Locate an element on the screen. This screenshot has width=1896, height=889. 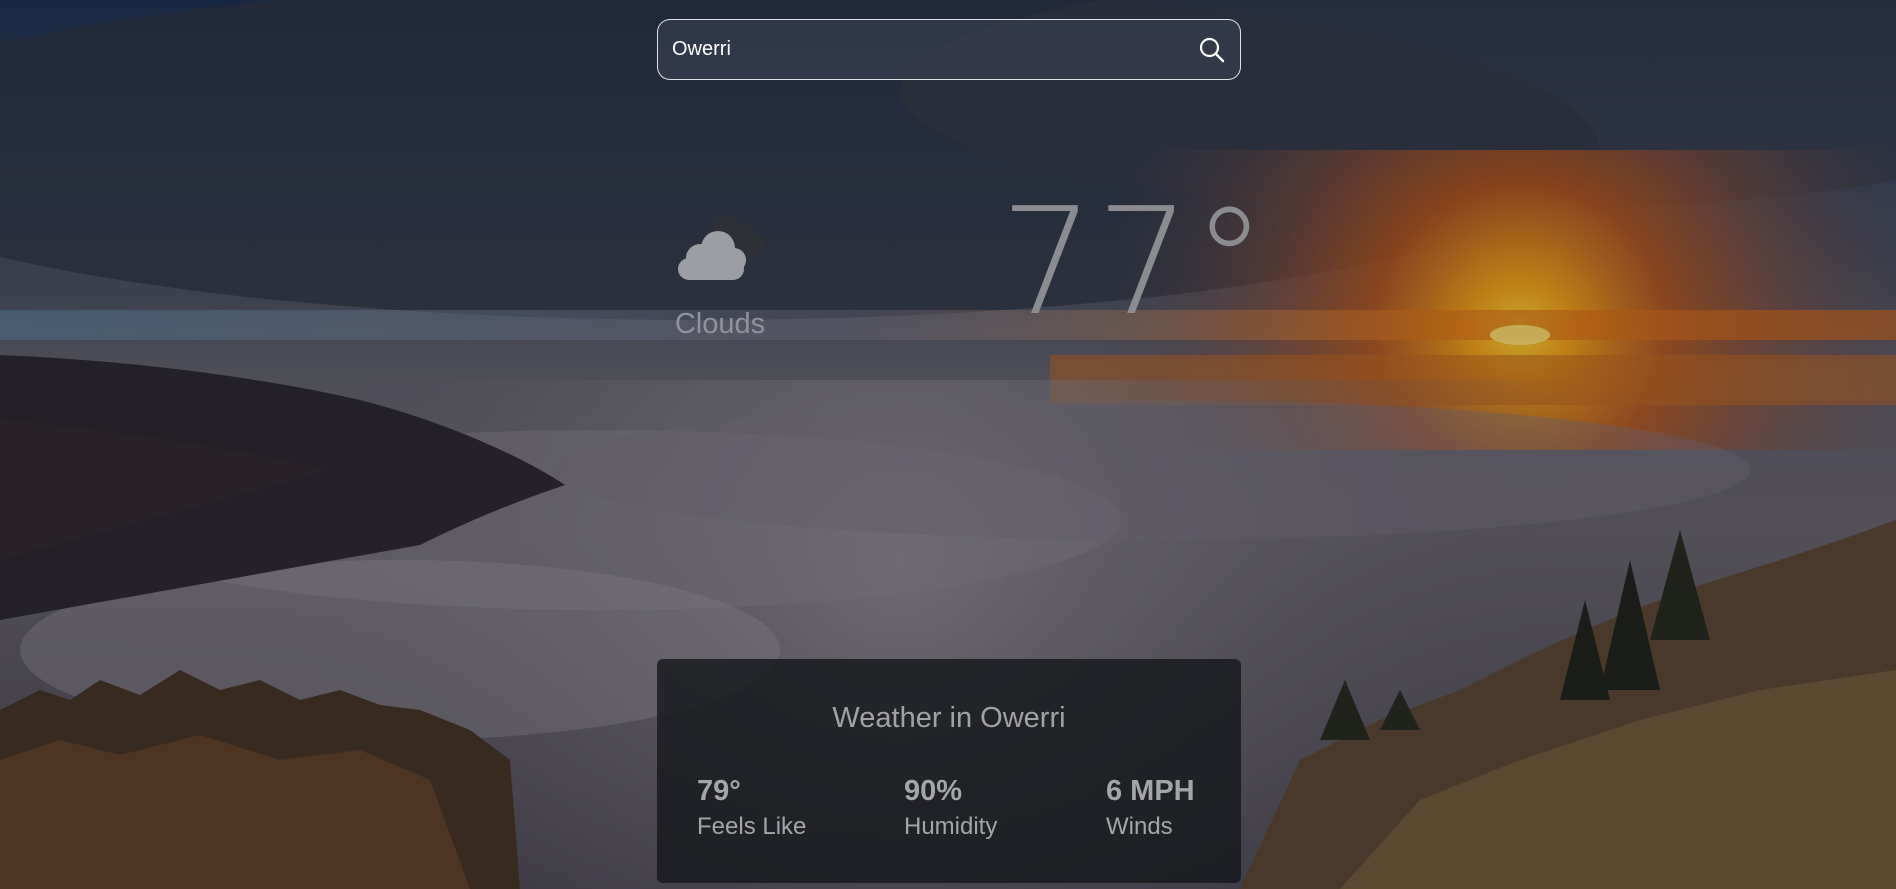
search-input is located at coordinates (932, 49).